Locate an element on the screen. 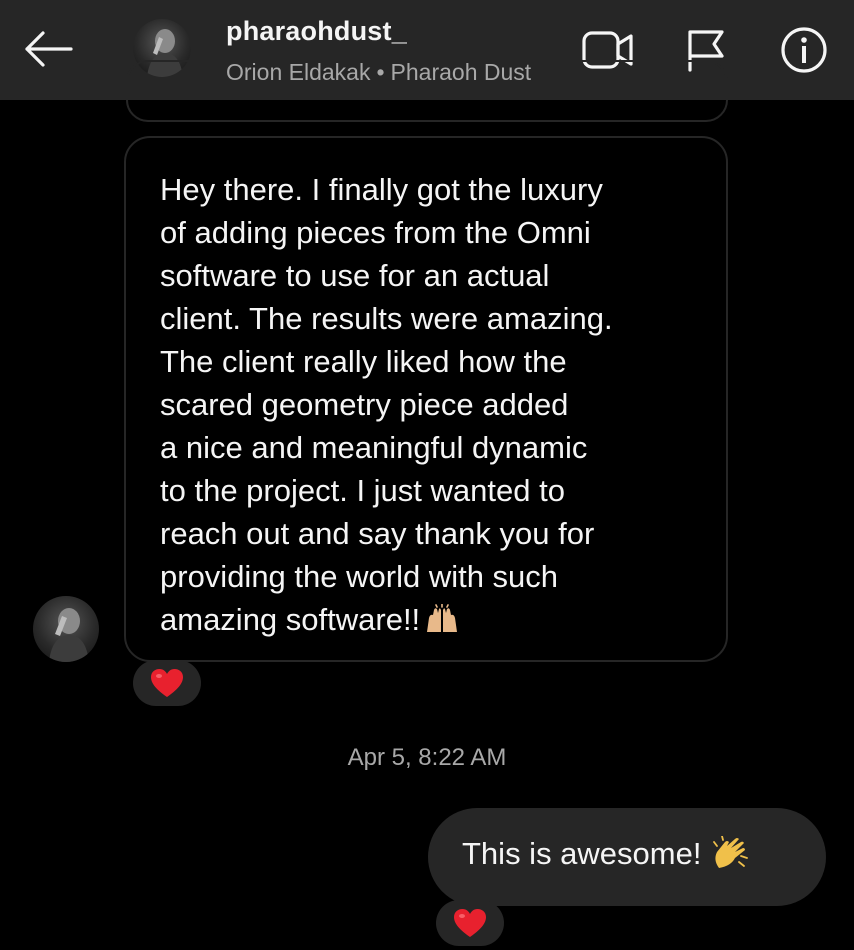 The image size is (854, 950). outgoing-message-body: This is awesome! is located at coordinates (582, 853).